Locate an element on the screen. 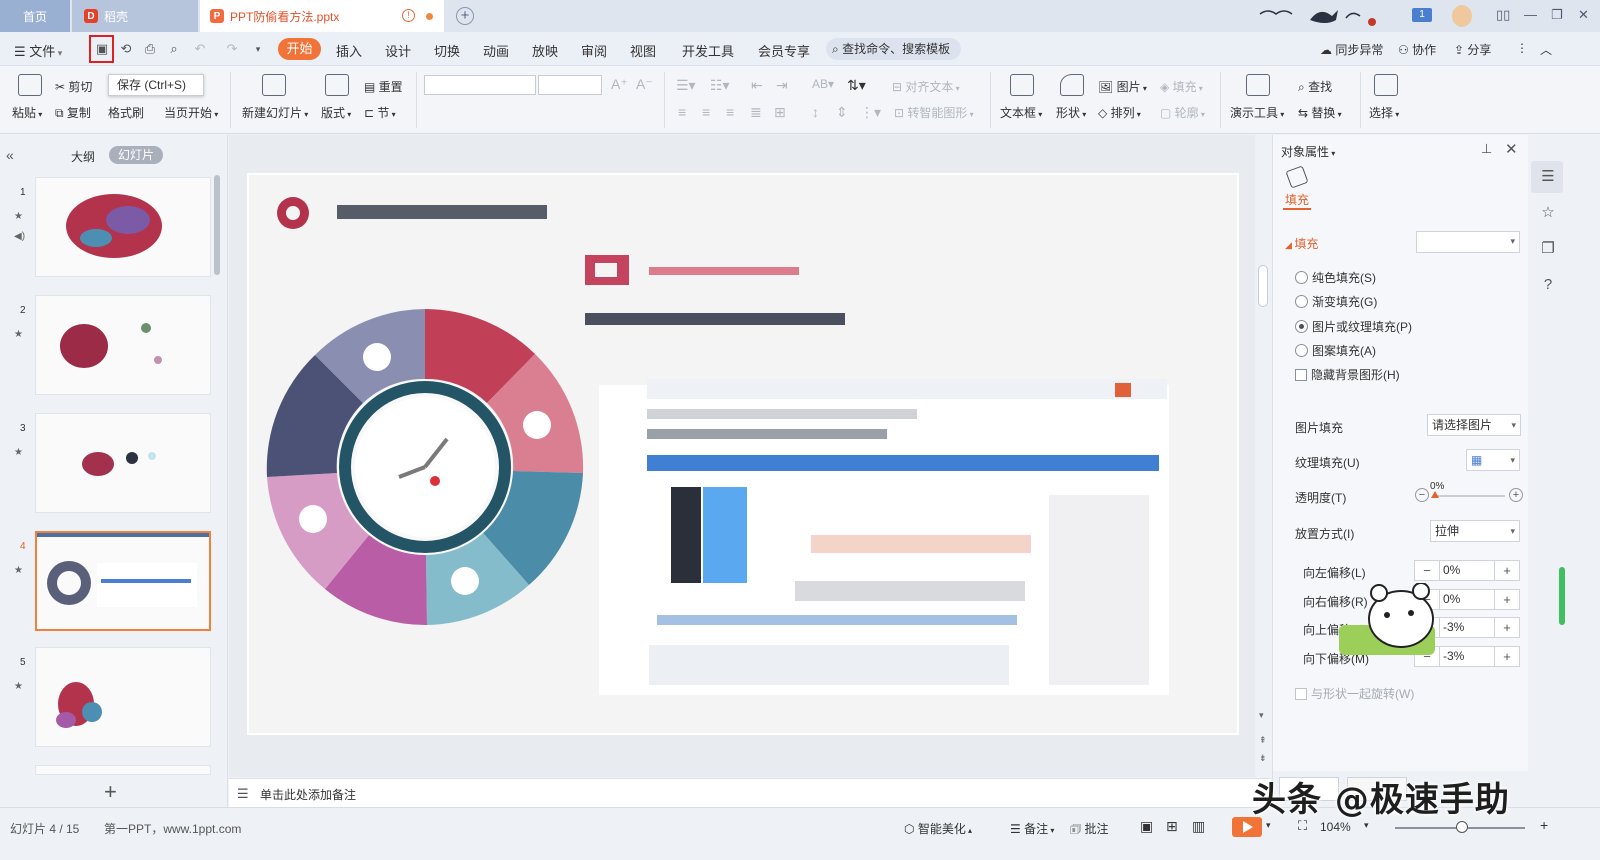 This screenshot has width=1600, height=860. print-preview-icon: ⌕ is located at coordinates (174, 49).